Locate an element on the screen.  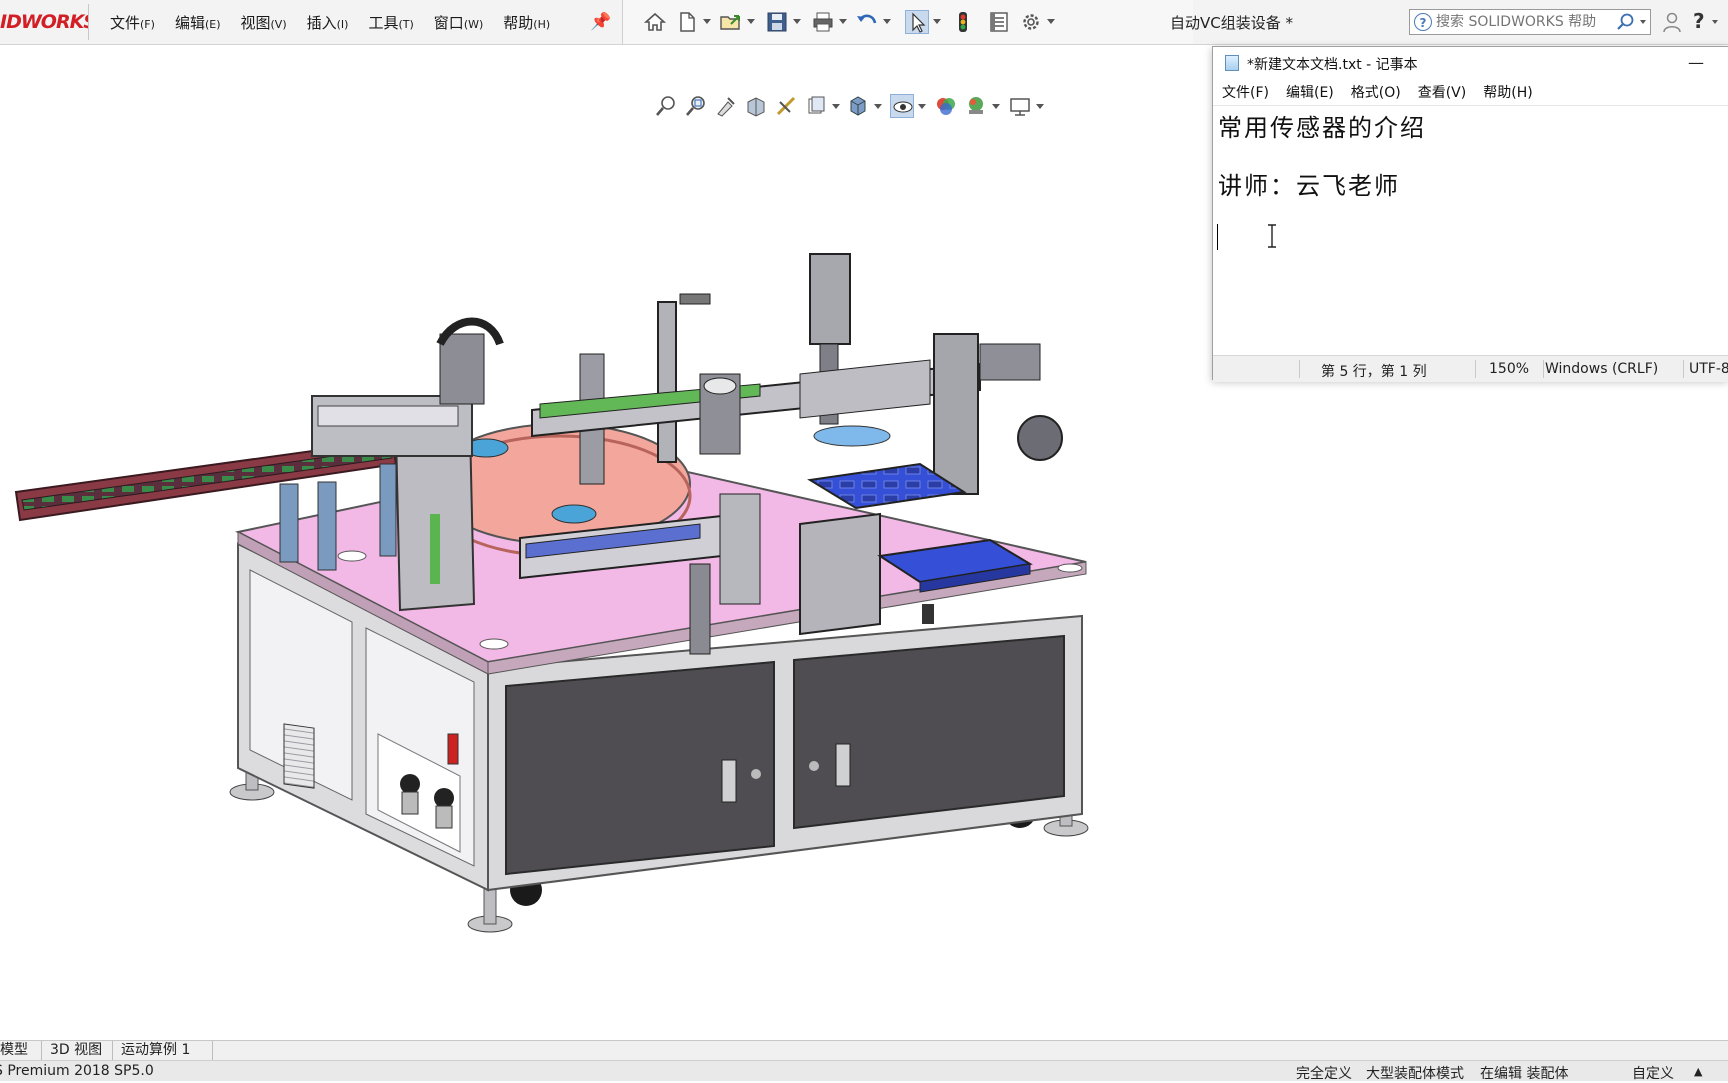
help-dropdown is located at coordinates (1715, 22).